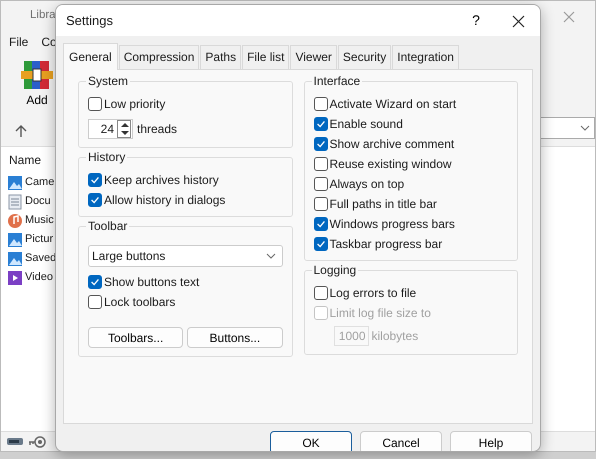  I want to click on checkbox-label: Allow history in dialogs, so click(165, 199).